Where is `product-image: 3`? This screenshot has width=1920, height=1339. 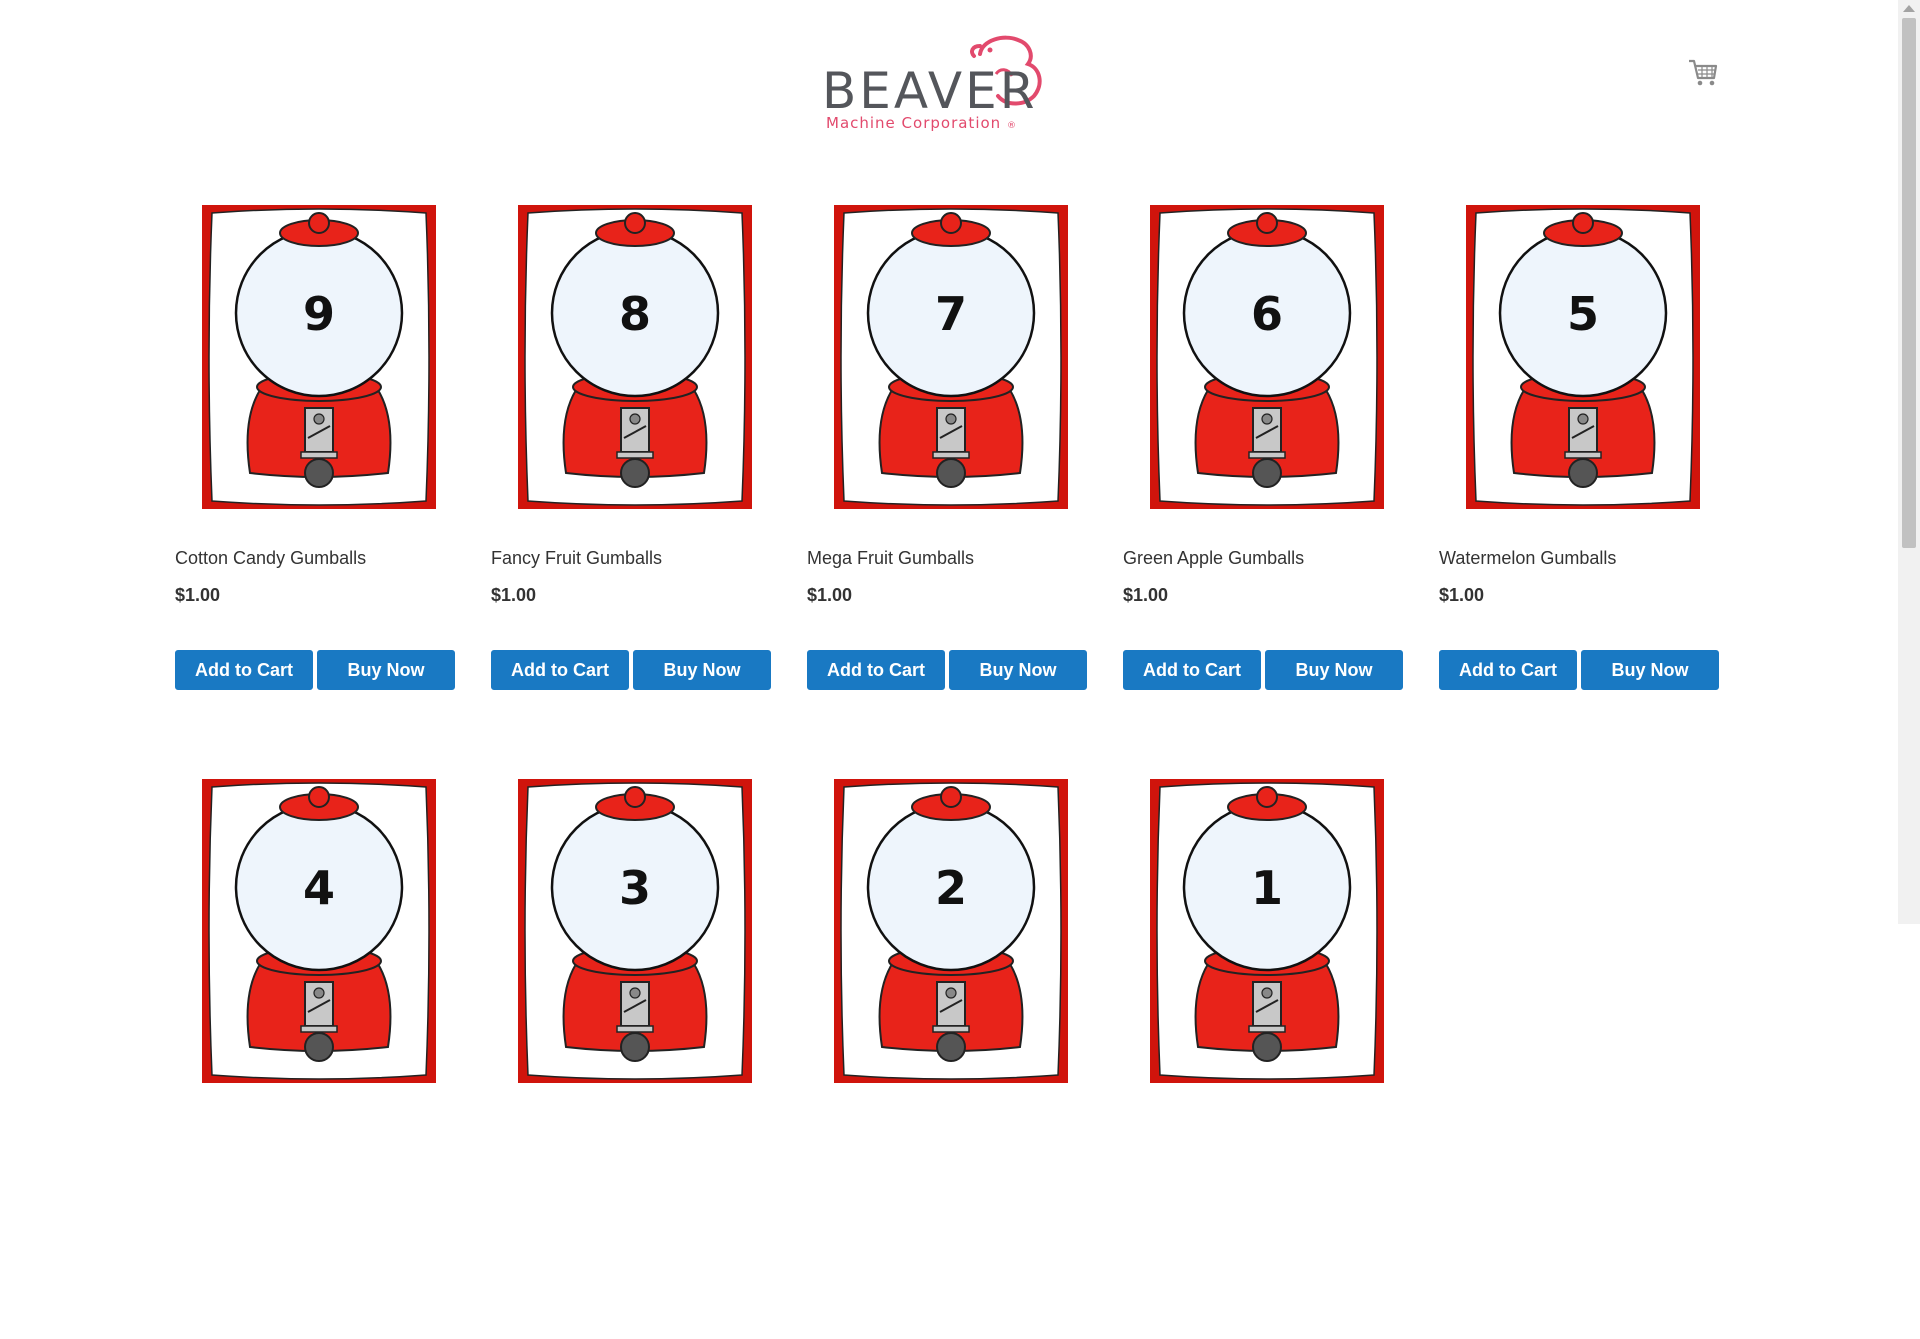
product-image: 3 is located at coordinates (635, 931).